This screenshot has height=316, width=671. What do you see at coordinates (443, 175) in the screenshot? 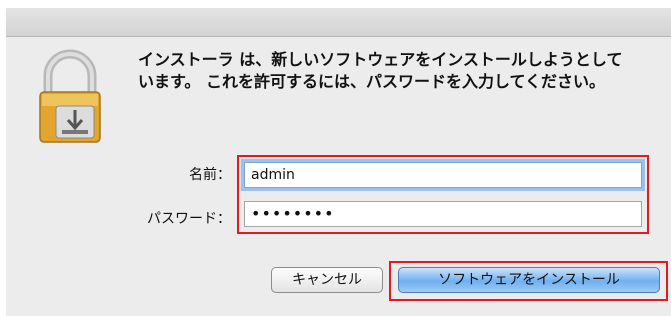
I see `name-input: admin` at bounding box center [443, 175].